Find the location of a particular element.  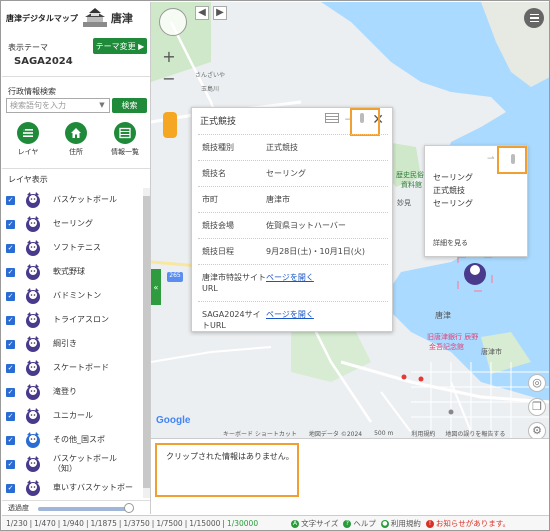

popup-row-value: 佐賀県ヨットハーバー is located at coordinates (306, 225).